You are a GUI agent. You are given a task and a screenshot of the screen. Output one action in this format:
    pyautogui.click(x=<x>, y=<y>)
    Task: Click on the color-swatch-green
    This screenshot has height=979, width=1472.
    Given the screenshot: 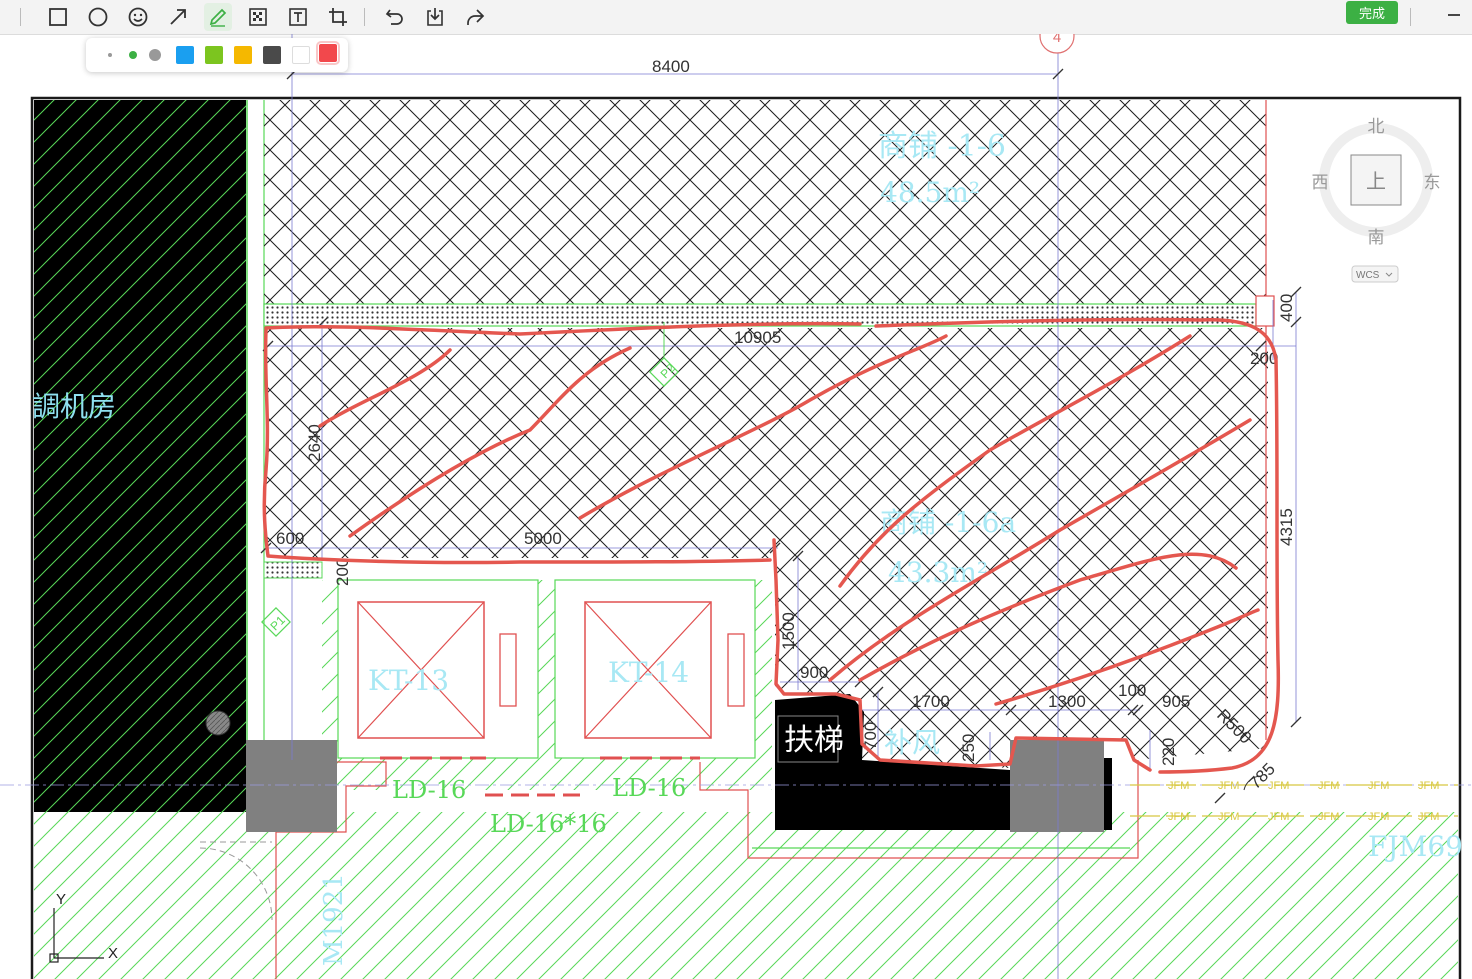 What is the action you would take?
    pyautogui.click(x=214, y=55)
    